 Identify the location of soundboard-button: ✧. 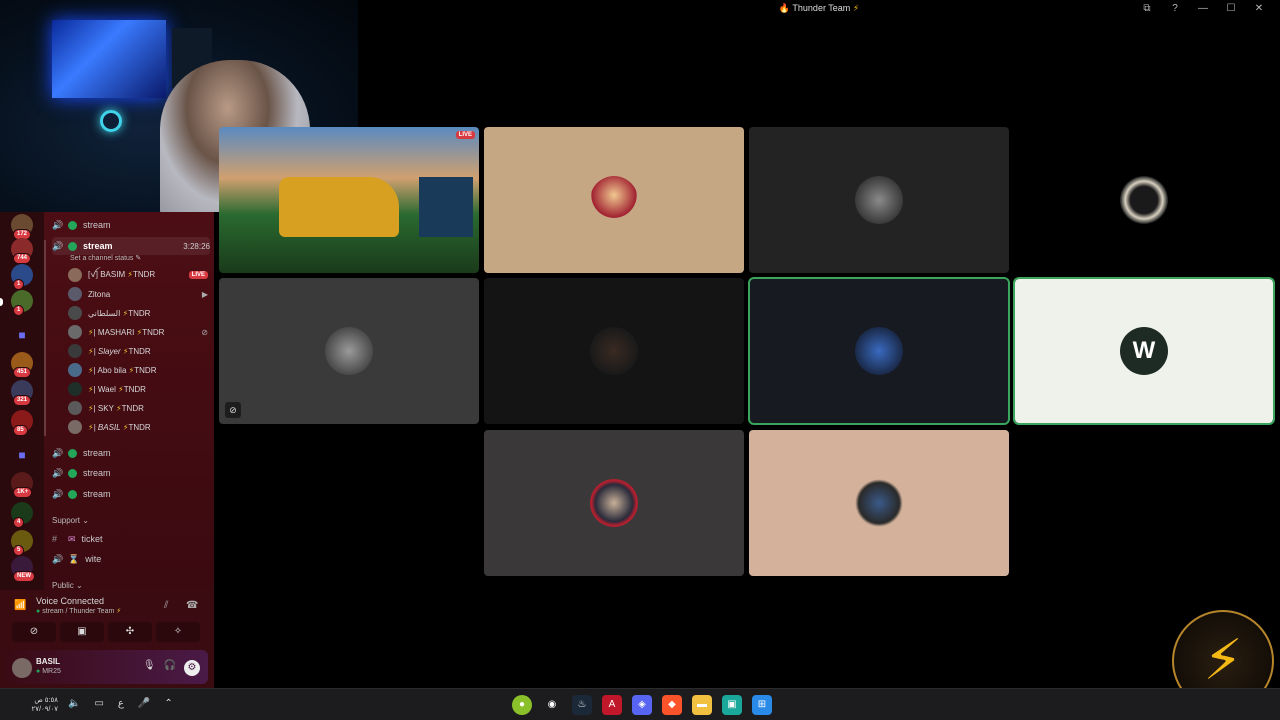
(178, 632).